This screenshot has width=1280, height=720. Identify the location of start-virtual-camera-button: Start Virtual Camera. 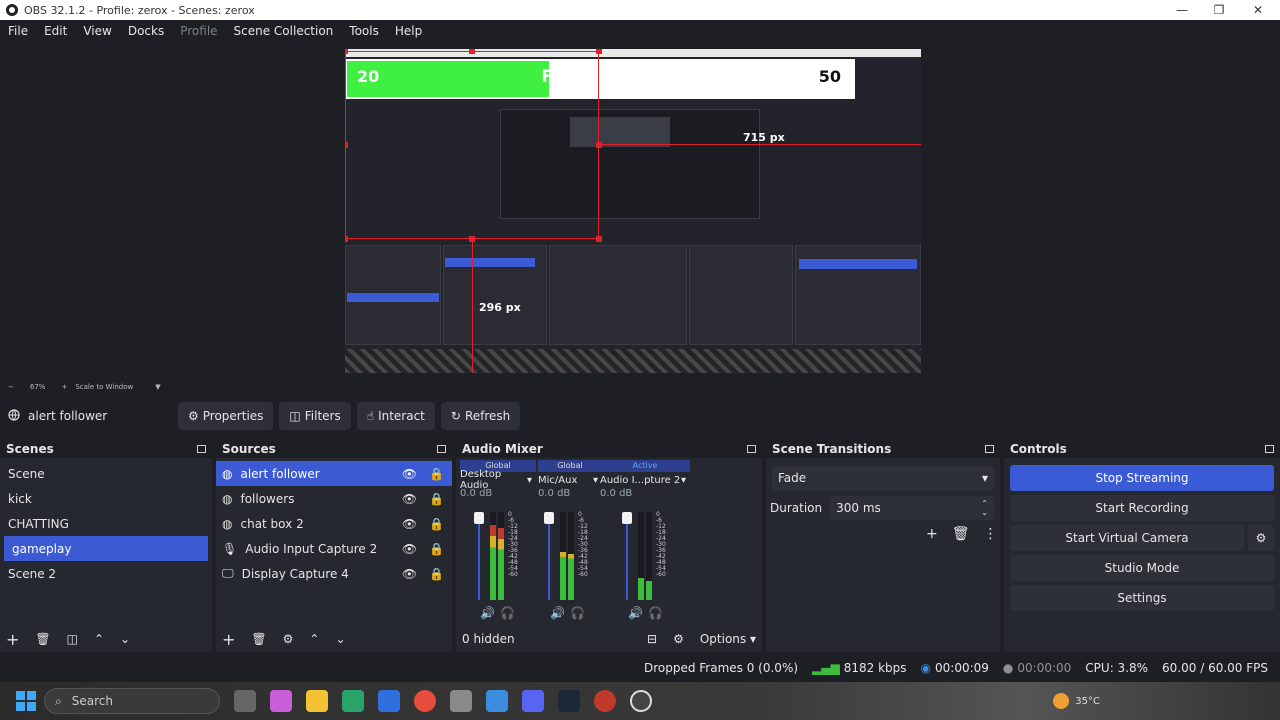
(1127, 538).